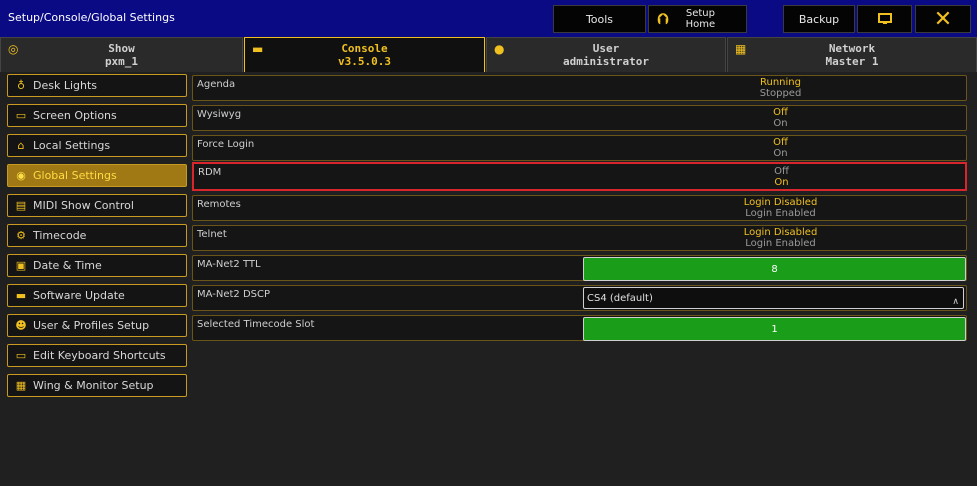 Image resolution: width=977 pixels, height=486 pixels. Describe the element at coordinates (79, 295) in the screenshot. I see `menu-label: Software Update` at that location.